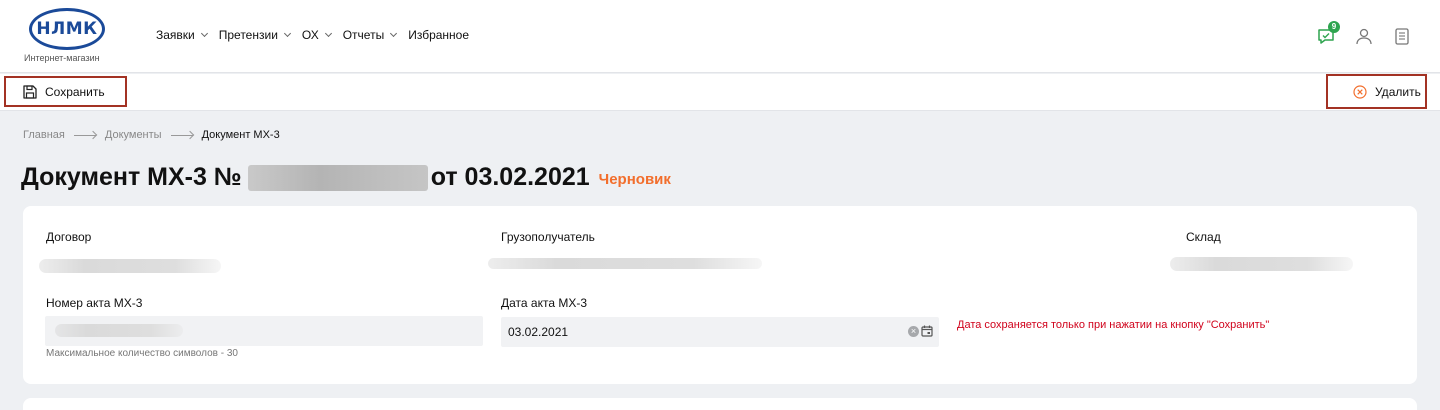 This screenshot has height=410, width=1440. I want to click on breadcrumb-home: Главная, so click(44, 135).